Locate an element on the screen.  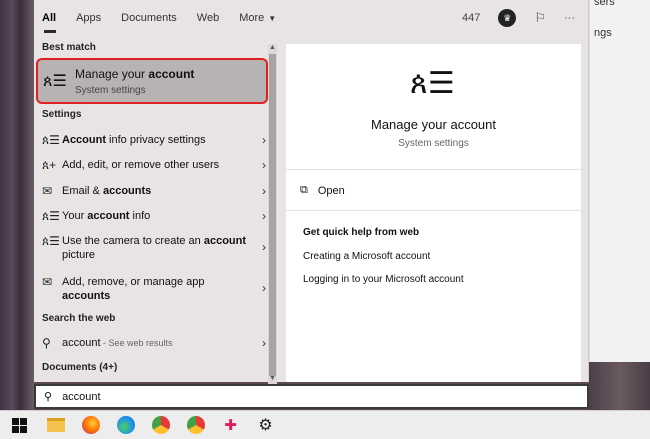
scroll-down-icon: ▼ is located at coordinates (272, 378).